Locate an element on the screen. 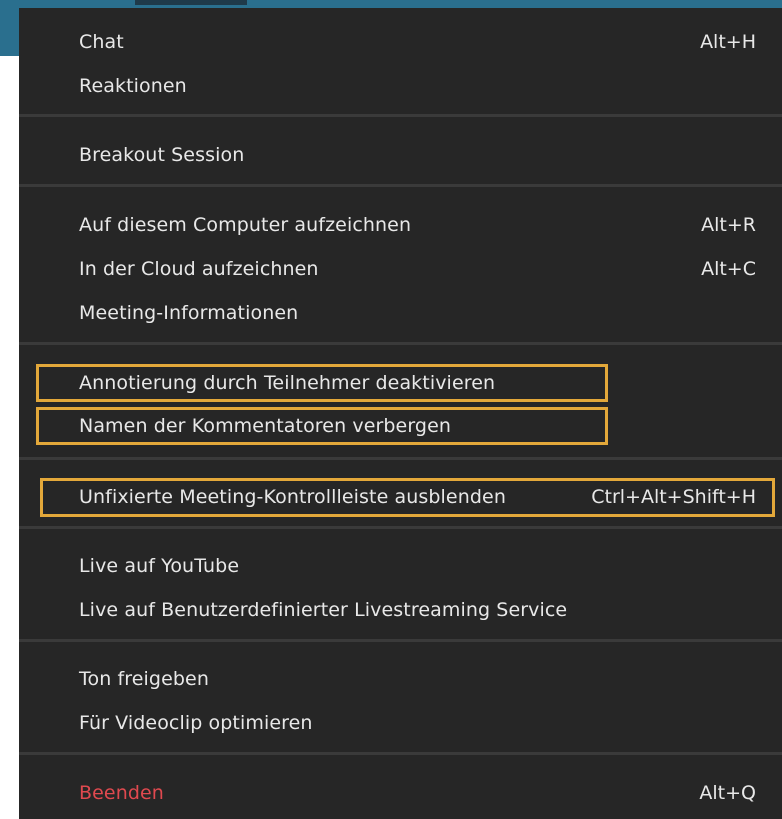 This screenshot has height=819, width=782. menu-item-meeting-info: Meeting-Informationen is located at coordinates (400, 313).